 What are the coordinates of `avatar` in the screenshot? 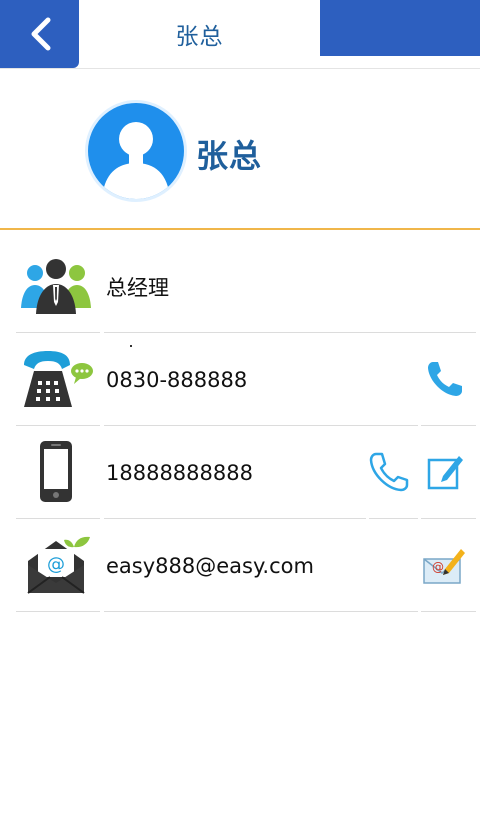 It's located at (136, 151).